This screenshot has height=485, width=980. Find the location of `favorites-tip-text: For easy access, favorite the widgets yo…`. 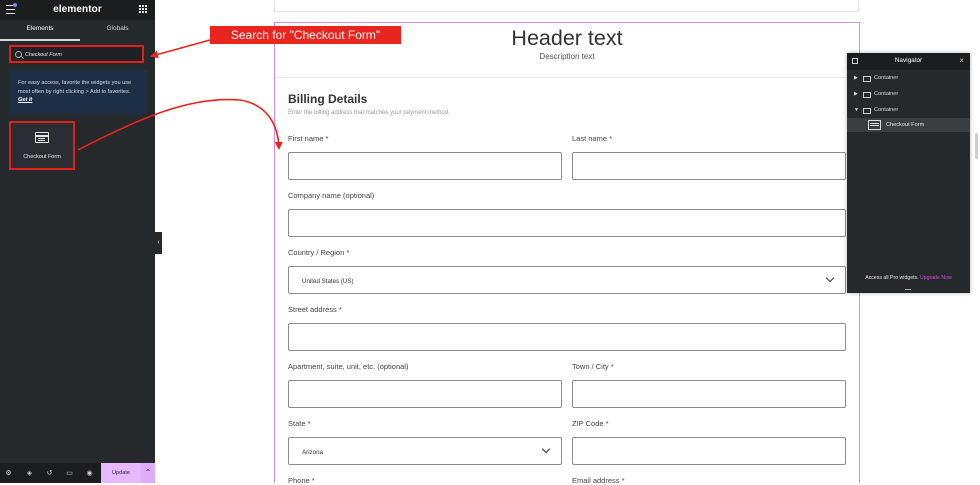

favorites-tip-text: For easy access, favorite the widgets yo… is located at coordinates (75, 87).